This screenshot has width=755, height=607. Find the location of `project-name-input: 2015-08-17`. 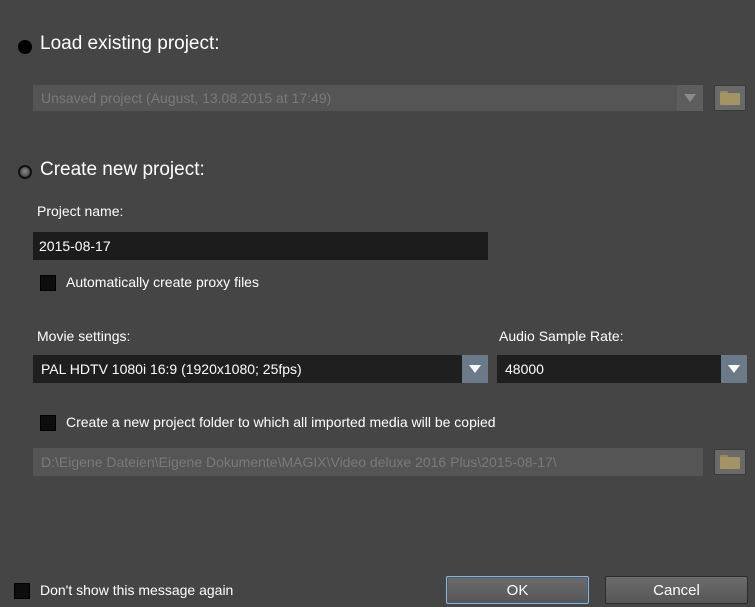

project-name-input: 2015-08-17 is located at coordinates (260, 246).